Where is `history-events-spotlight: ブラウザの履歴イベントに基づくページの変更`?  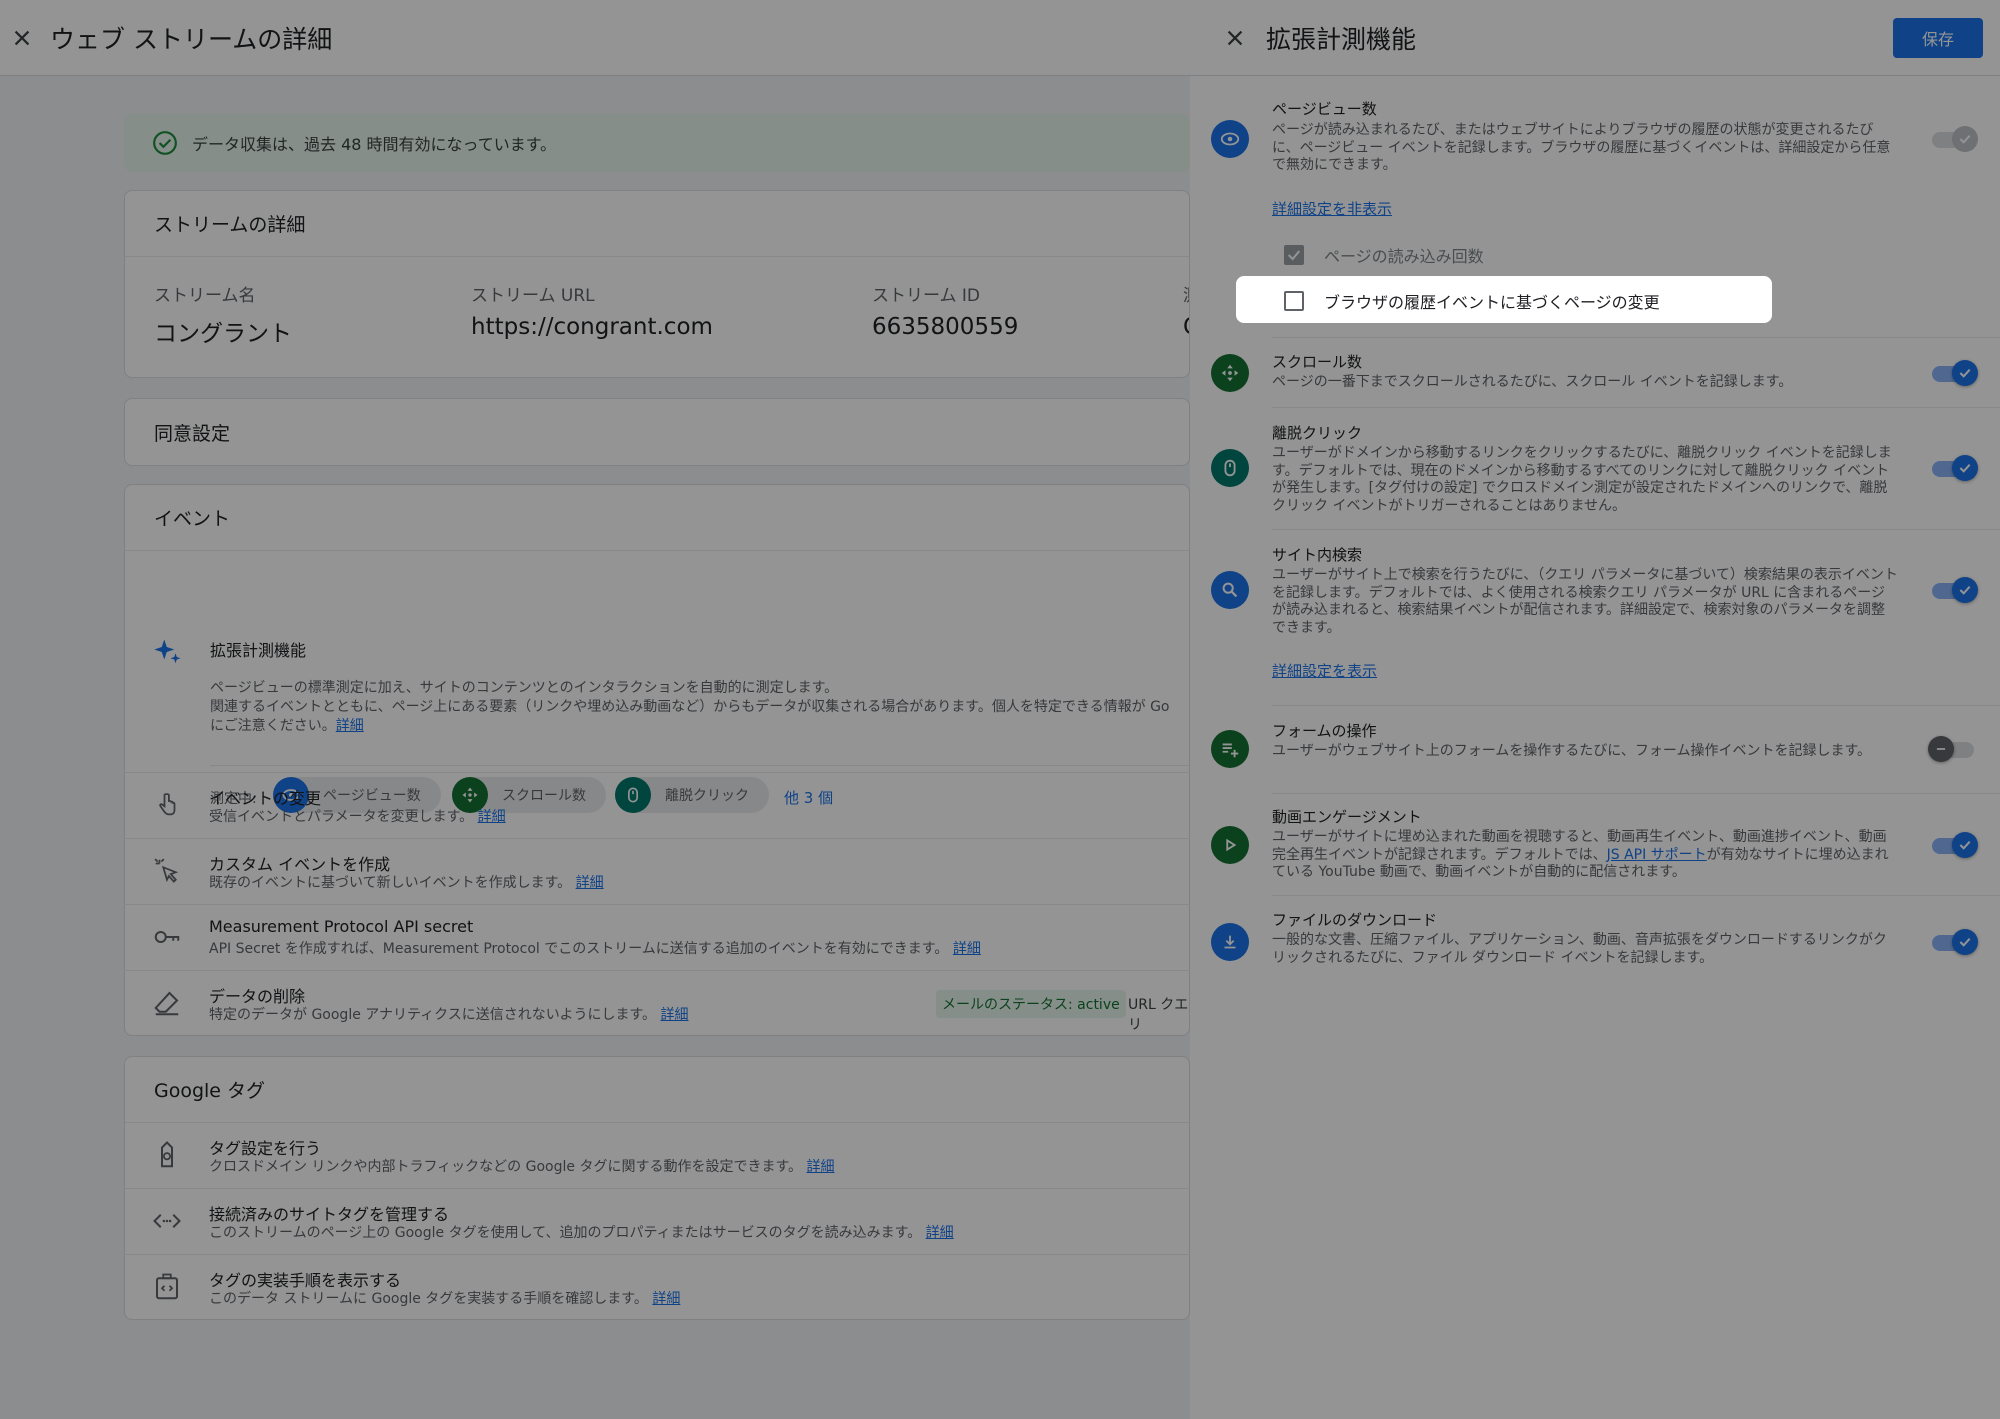
history-events-spotlight: ブラウザの履歴イベントに基づくページの変更 is located at coordinates (1504, 299).